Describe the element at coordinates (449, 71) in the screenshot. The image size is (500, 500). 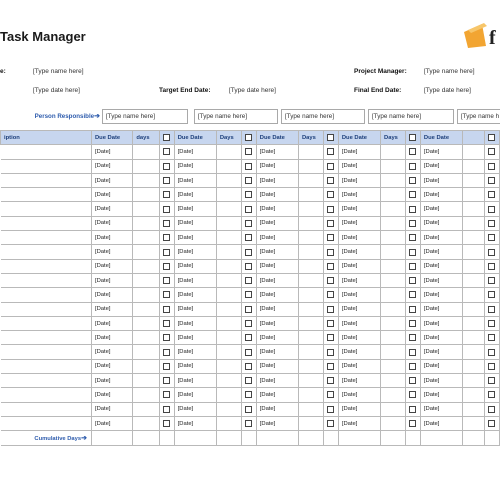
I see `project-manager-value: [Type name here]` at that location.